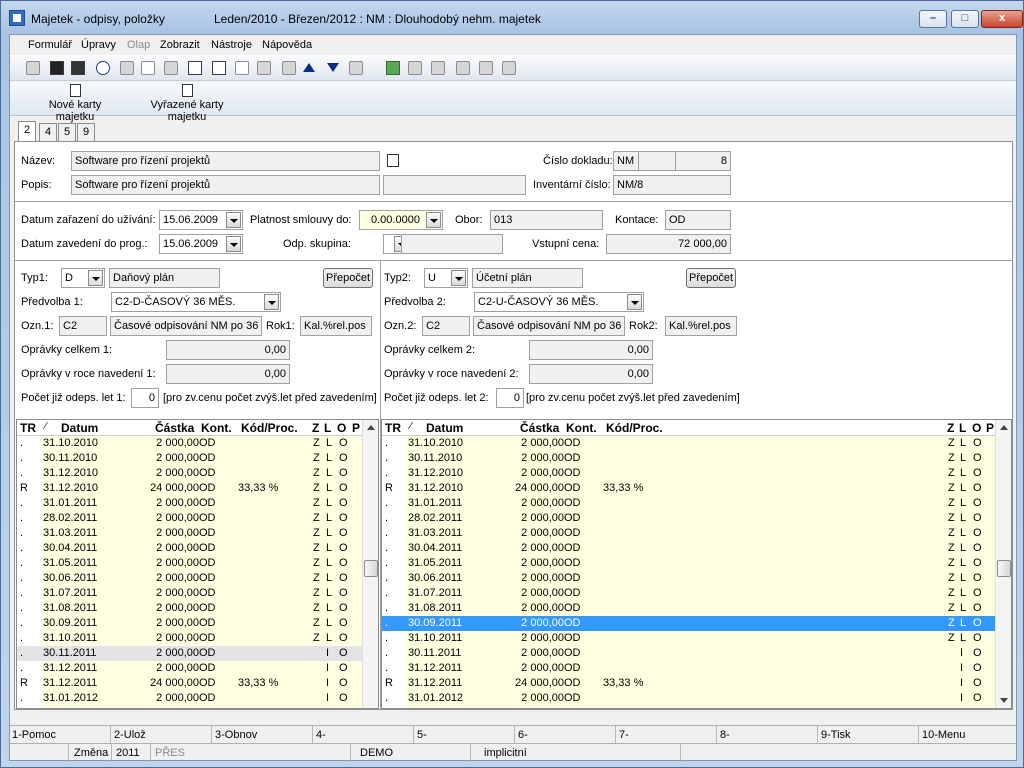  What do you see at coordinates (145, 398) in the screenshot?
I see `years-count1-field: 0` at bounding box center [145, 398].